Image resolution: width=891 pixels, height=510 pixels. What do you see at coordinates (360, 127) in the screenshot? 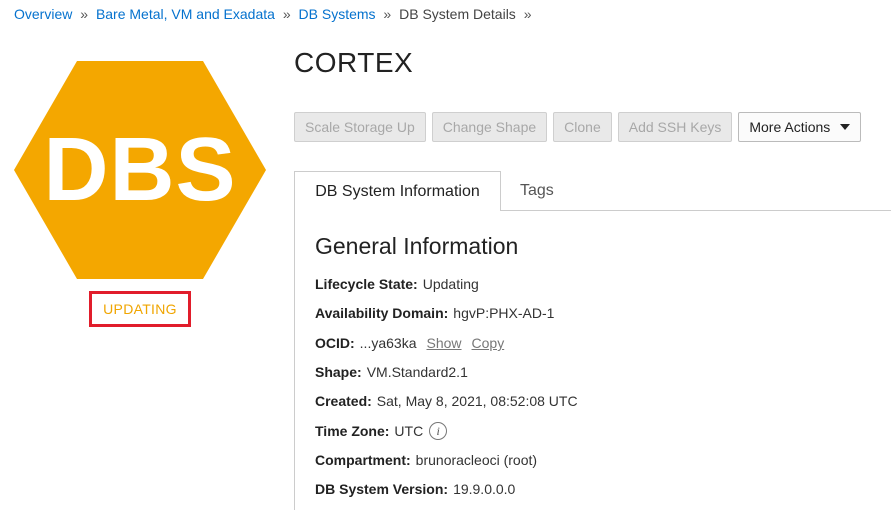
I see `scale-storage-up-button: Scale Storage Up` at bounding box center [360, 127].